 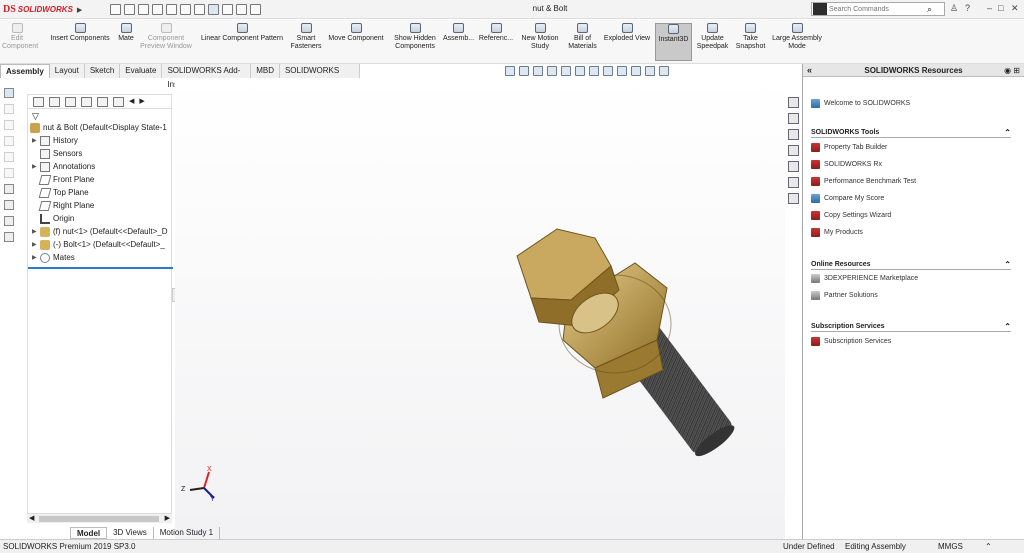 What do you see at coordinates (70, 102) in the screenshot?
I see `configuration-tab-icon` at bounding box center [70, 102].